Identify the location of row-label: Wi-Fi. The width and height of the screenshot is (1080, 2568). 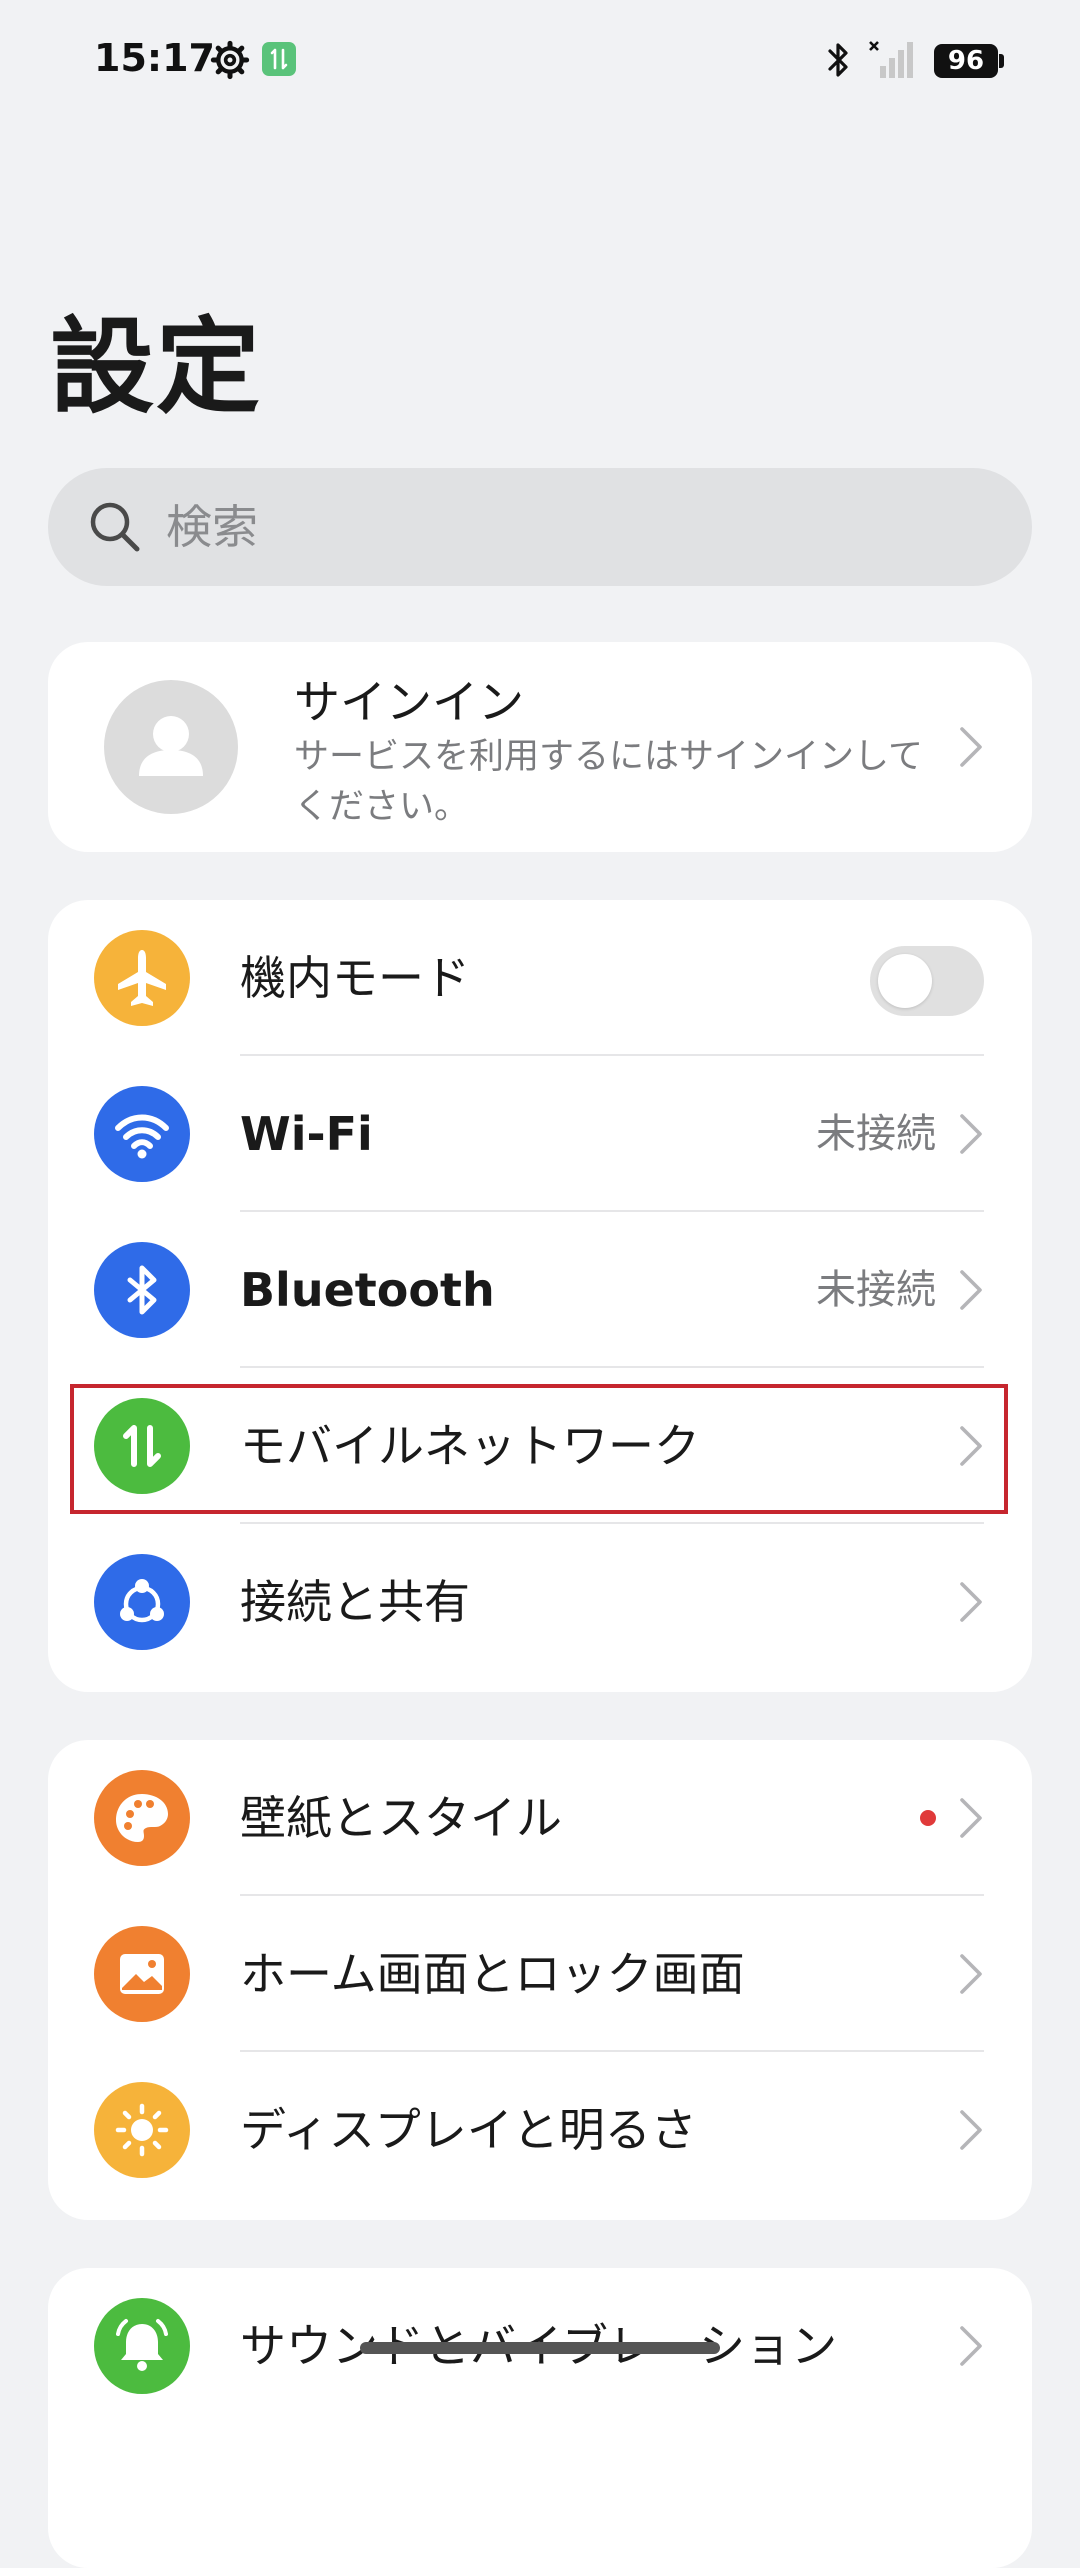
(306, 1134).